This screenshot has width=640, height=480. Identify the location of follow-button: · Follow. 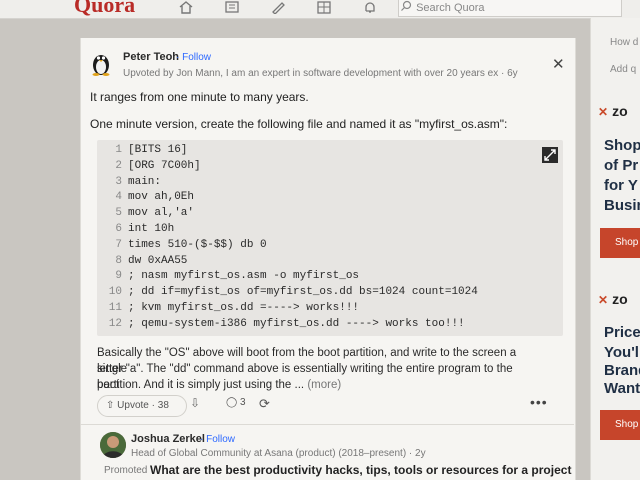
(193, 57).